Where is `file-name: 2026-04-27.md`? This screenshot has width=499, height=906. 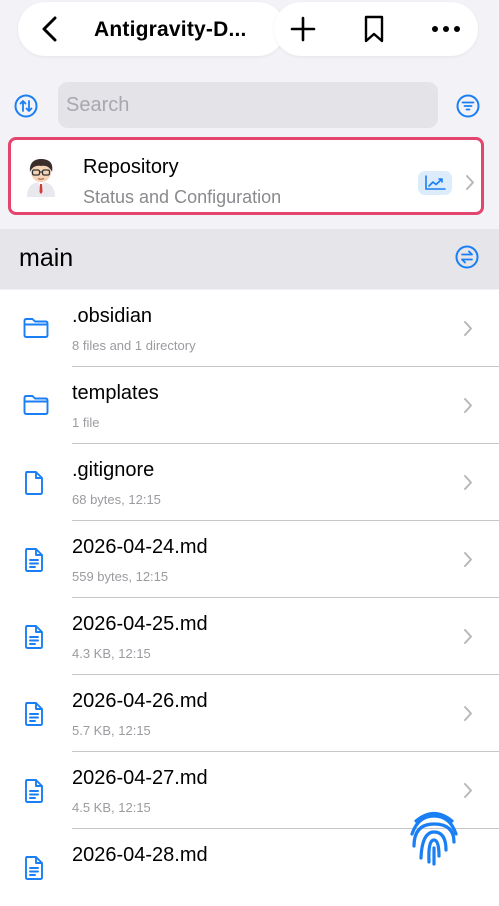 file-name: 2026-04-27.md is located at coordinates (140, 778).